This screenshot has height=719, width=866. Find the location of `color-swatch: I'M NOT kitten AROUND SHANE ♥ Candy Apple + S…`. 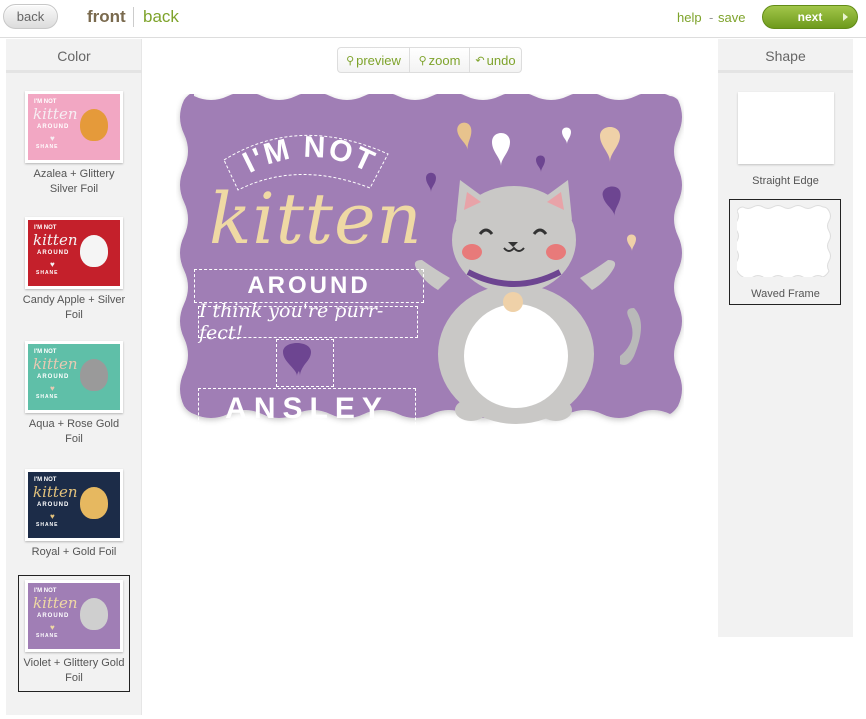

color-swatch: I'M NOT kitten AROUND SHANE ♥ Candy Apple + S… is located at coordinates (74, 270).